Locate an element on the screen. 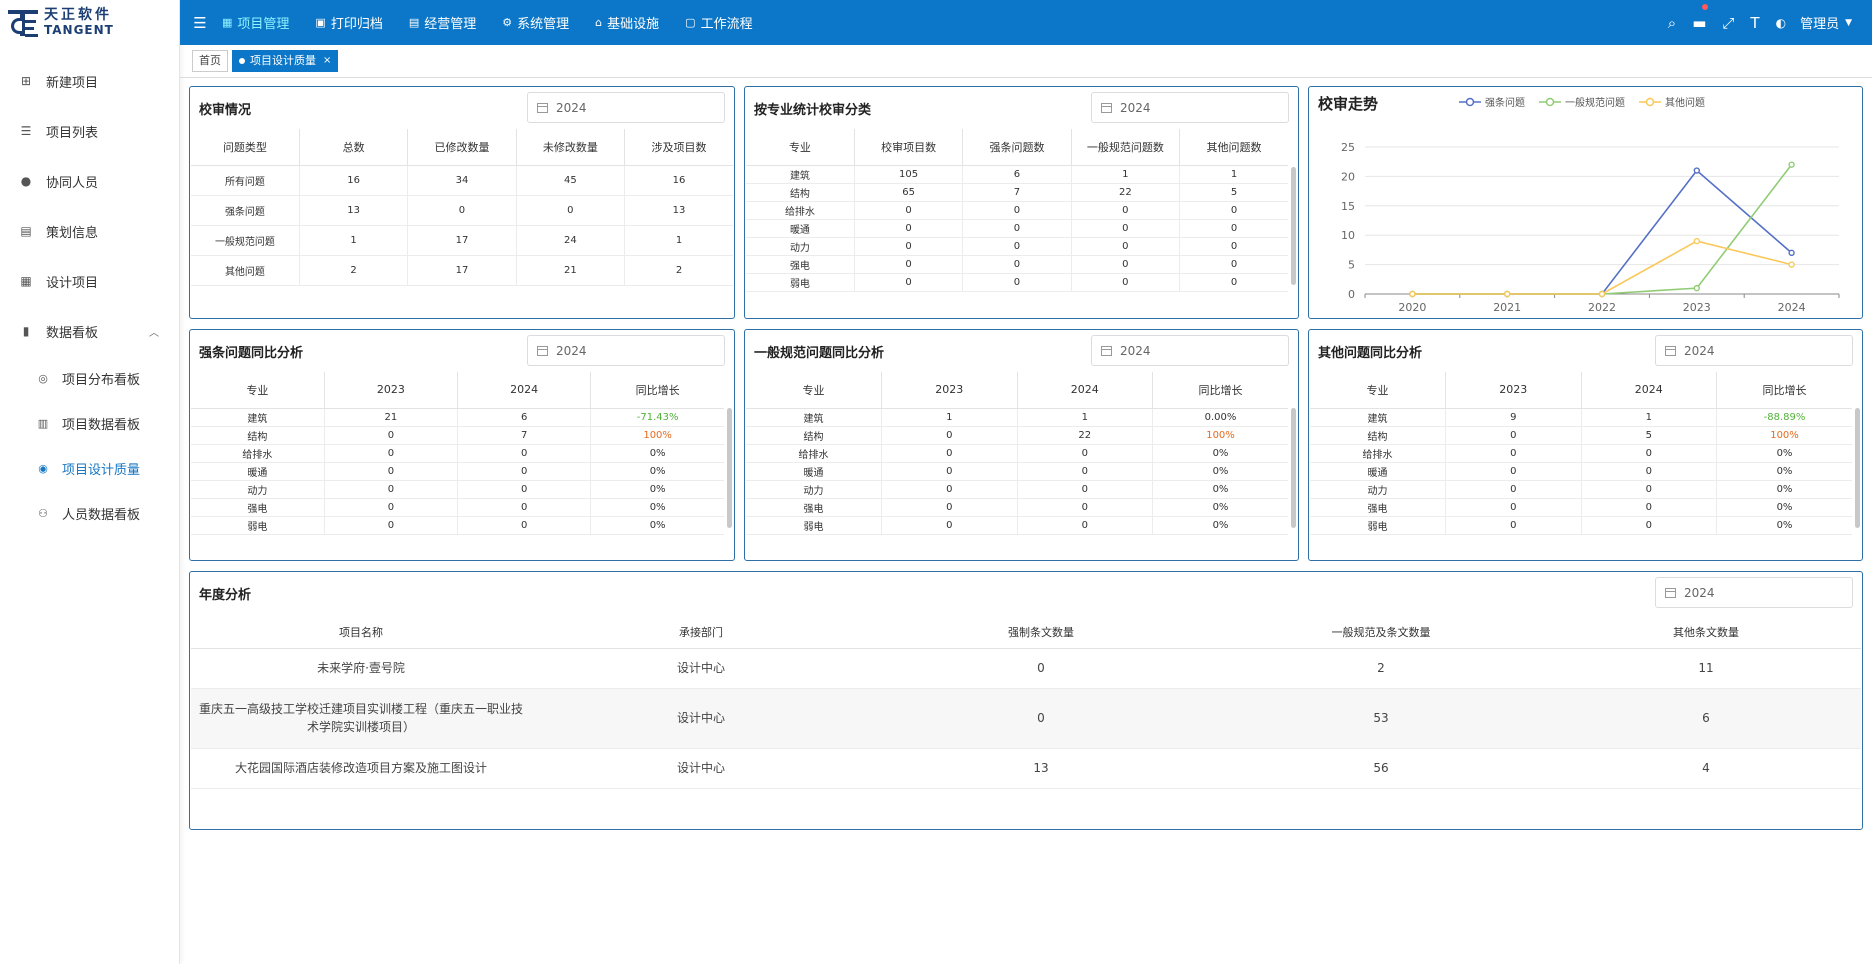  table-cell: 动力 is located at coordinates (258, 489).